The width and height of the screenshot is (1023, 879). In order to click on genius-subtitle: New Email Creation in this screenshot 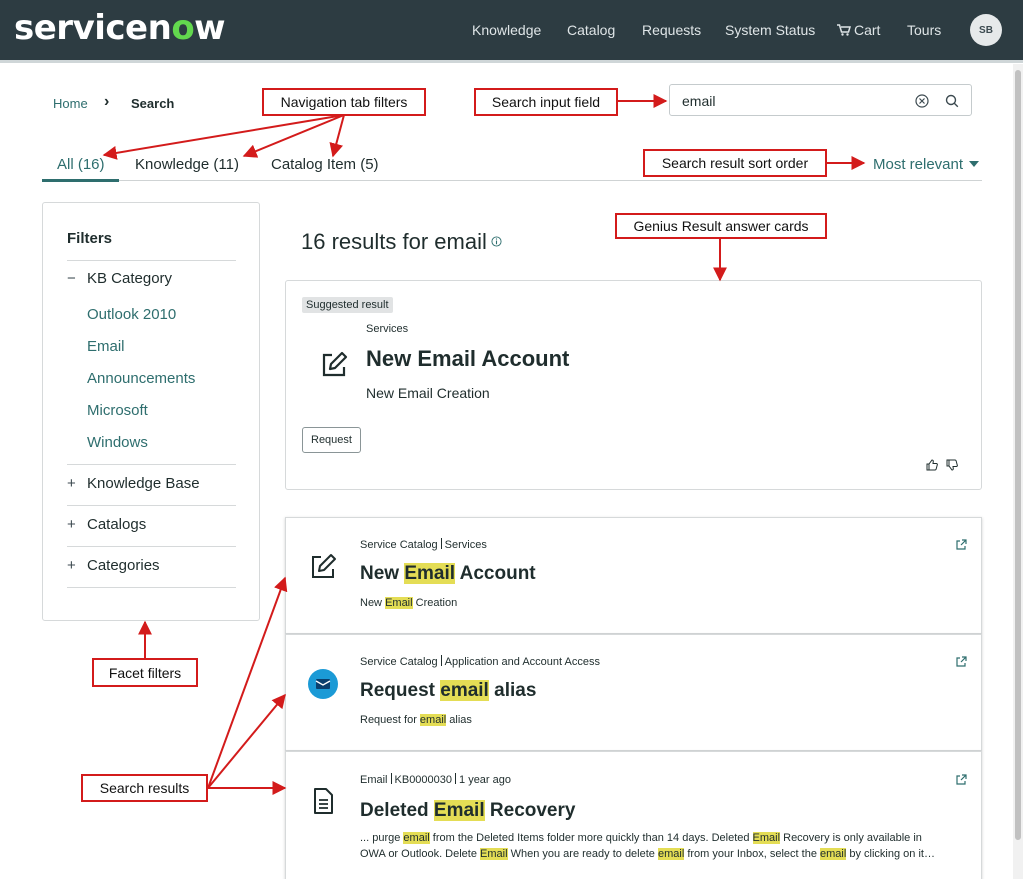, I will do `click(428, 393)`.